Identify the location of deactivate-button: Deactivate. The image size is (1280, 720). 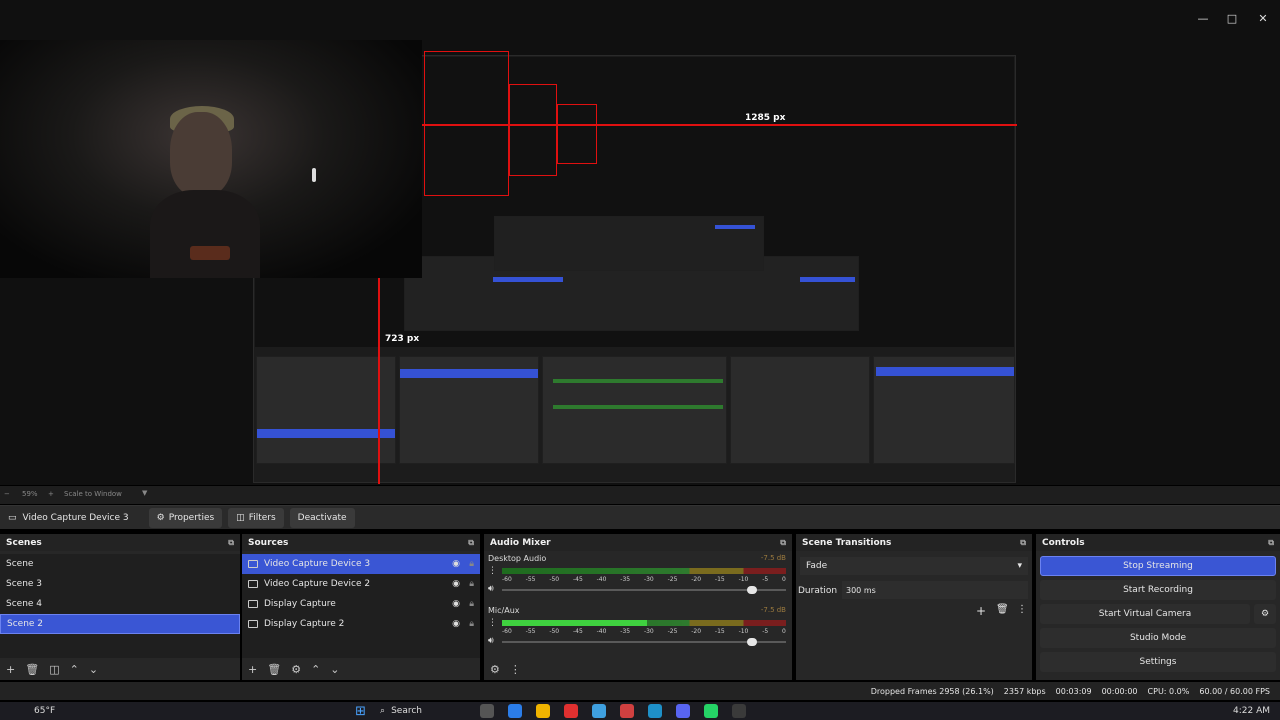
(322, 517).